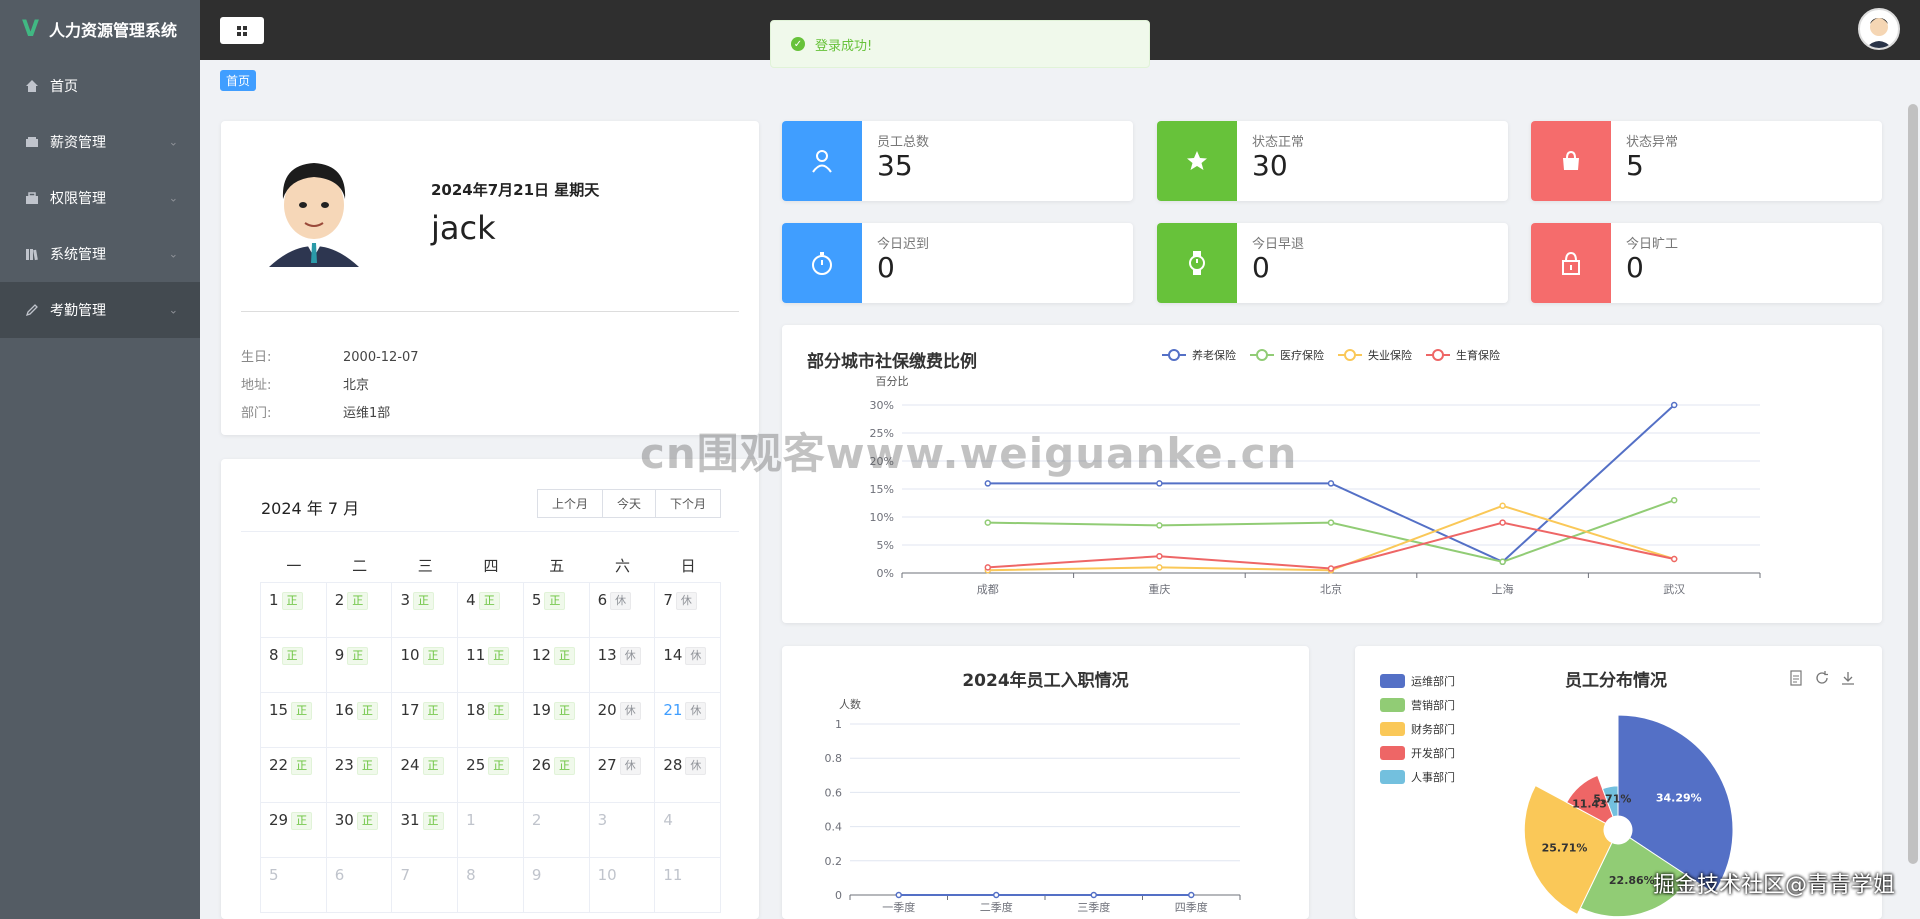 This screenshot has height=919, width=1920. Describe the element at coordinates (471, 875) in the screenshot. I see `day-number: 8` at that location.